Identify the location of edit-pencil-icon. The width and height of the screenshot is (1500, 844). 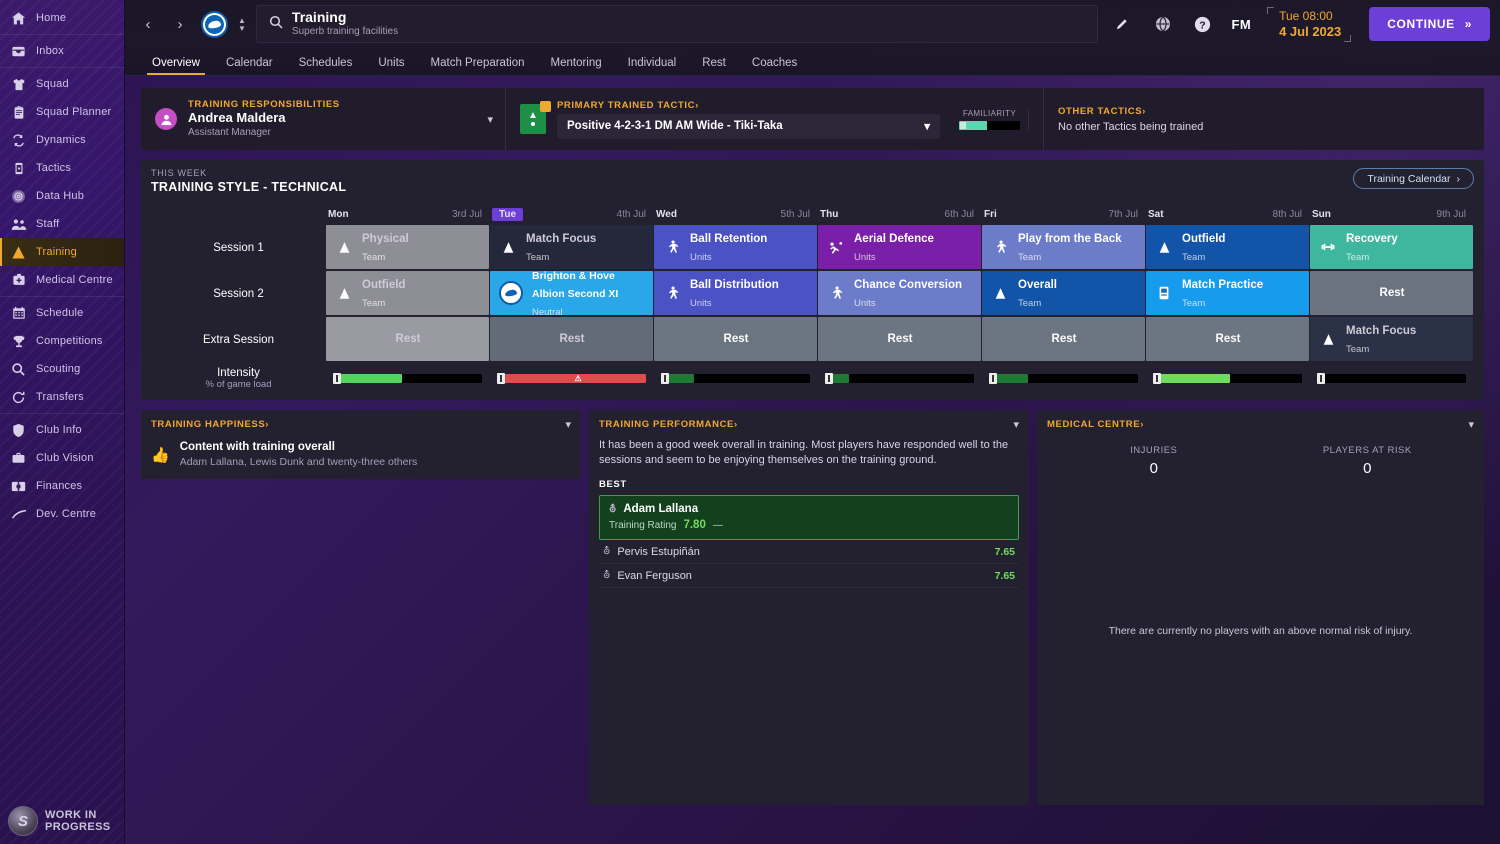
(1123, 24).